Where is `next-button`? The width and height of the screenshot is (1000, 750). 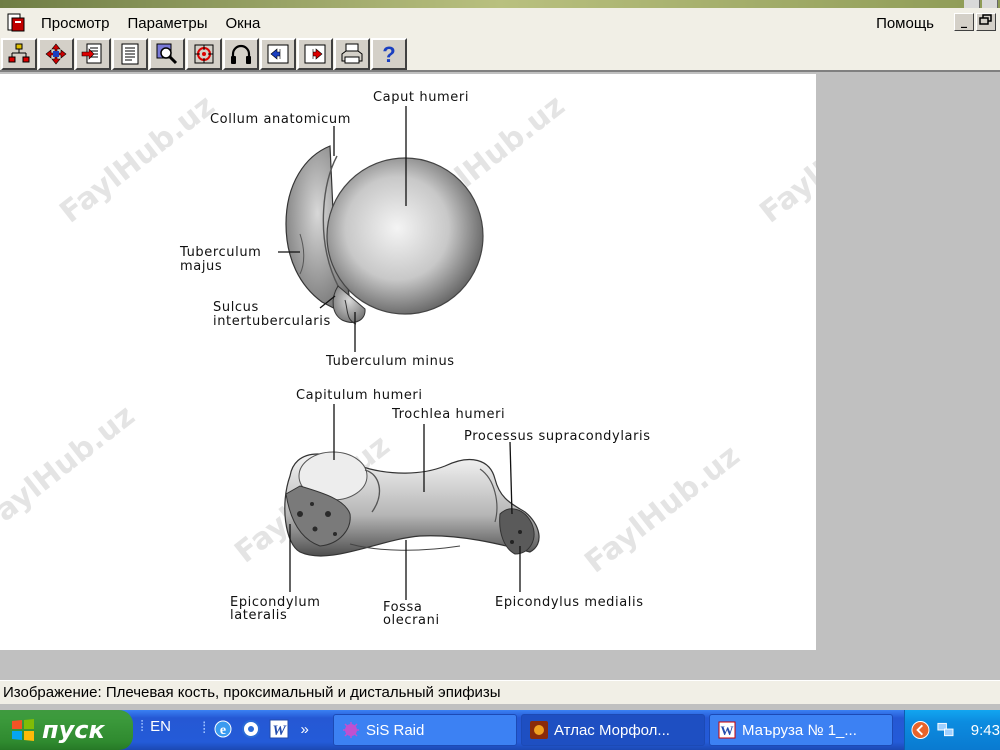
next-button is located at coordinates (315, 54).